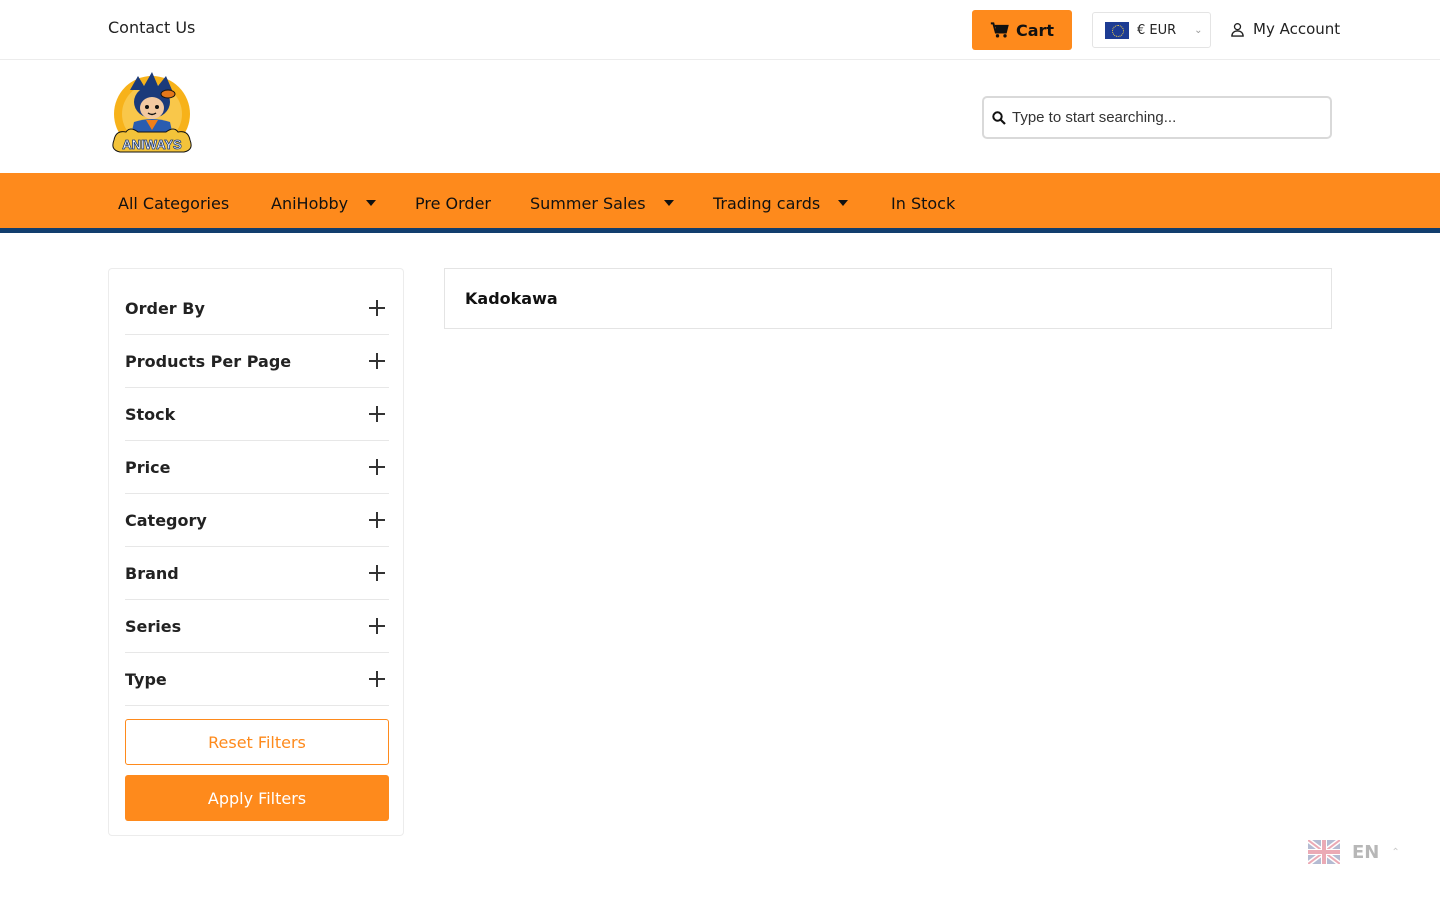 The height and width of the screenshot is (900, 1440). I want to click on cart-button: Cart, so click(1022, 30).